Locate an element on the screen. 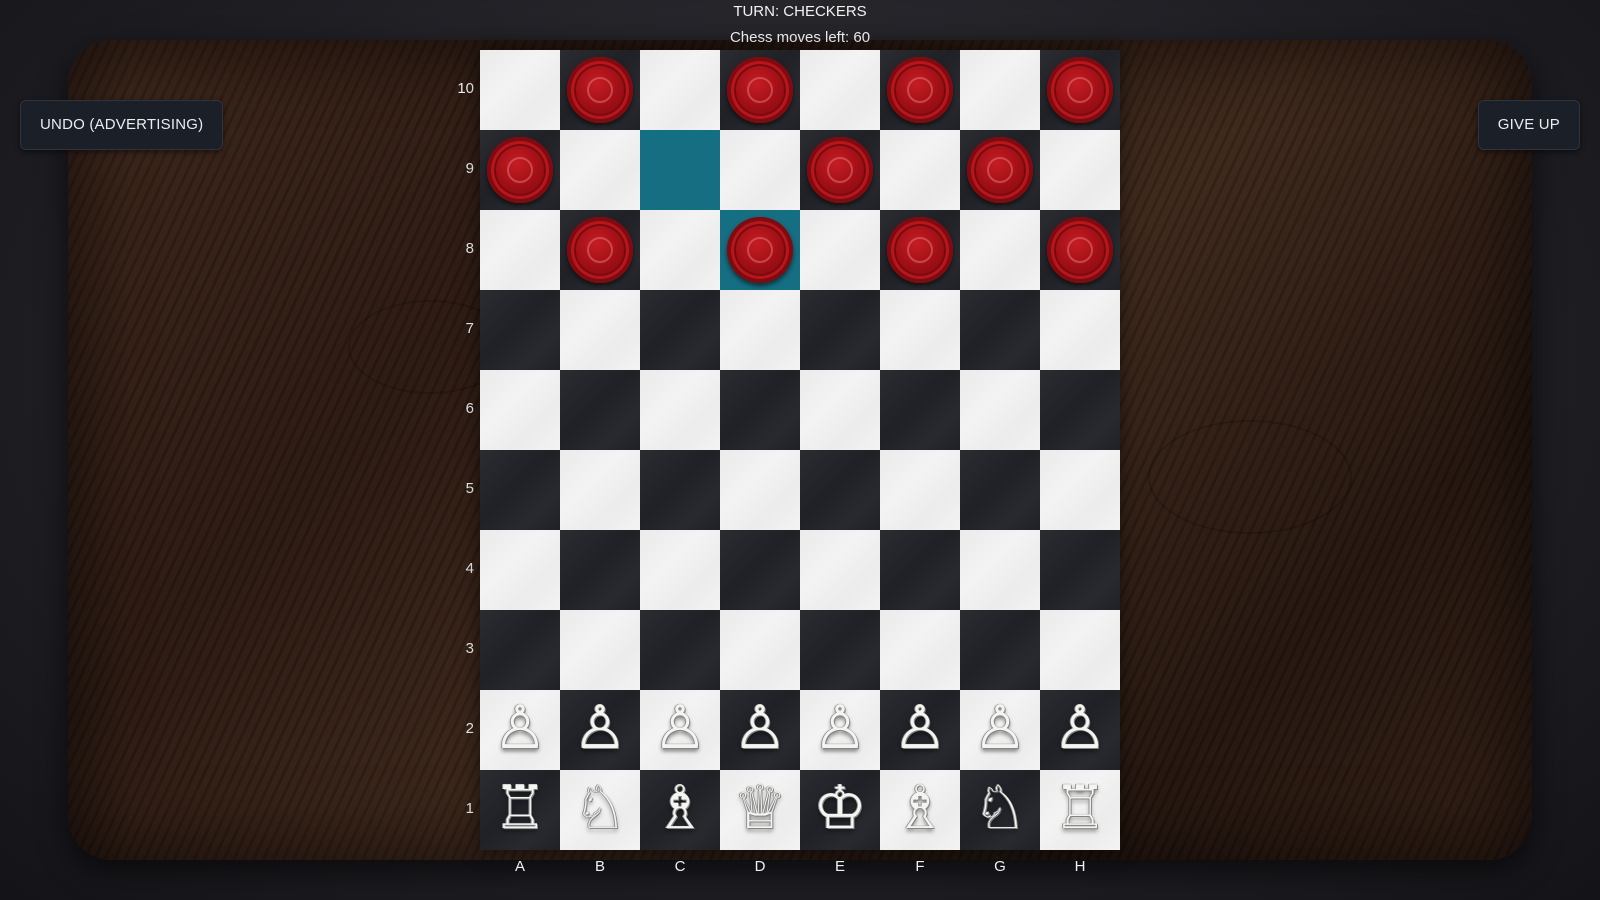 This screenshot has height=900, width=1600. square-g4 is located at coordinates (1000, 570).